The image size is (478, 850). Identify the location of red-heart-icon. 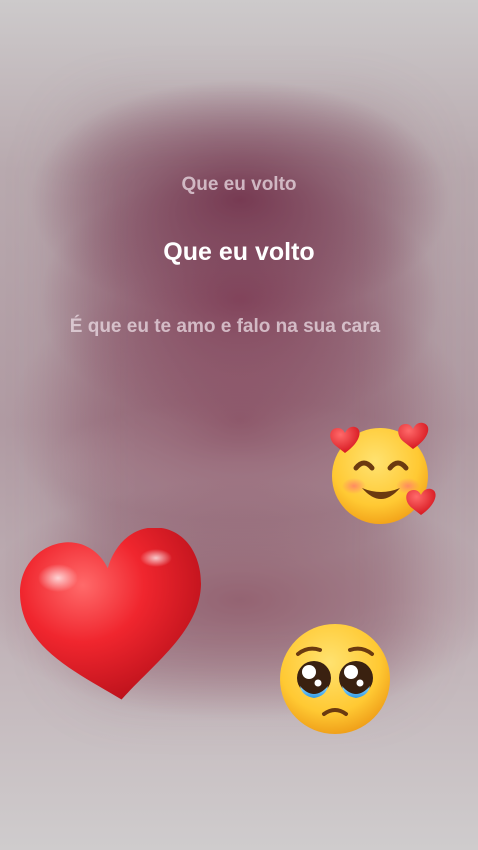
(110, 614).